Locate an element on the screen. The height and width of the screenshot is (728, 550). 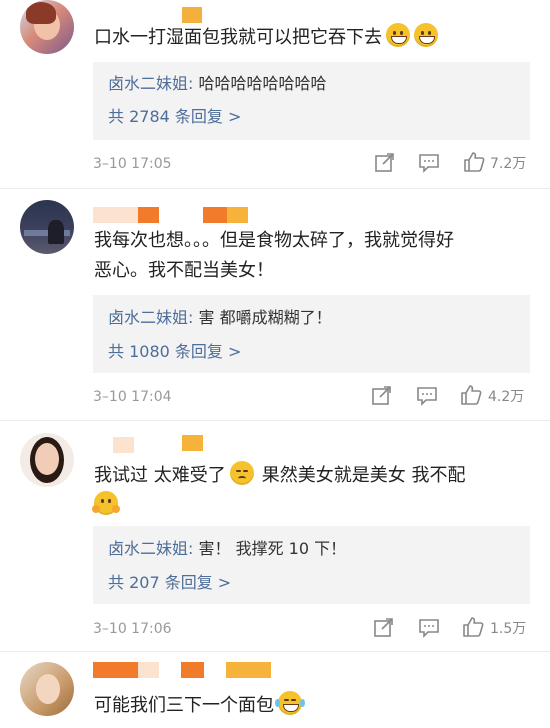
timestamp: 3–10 17:05 is located at coordinates (132, 164).